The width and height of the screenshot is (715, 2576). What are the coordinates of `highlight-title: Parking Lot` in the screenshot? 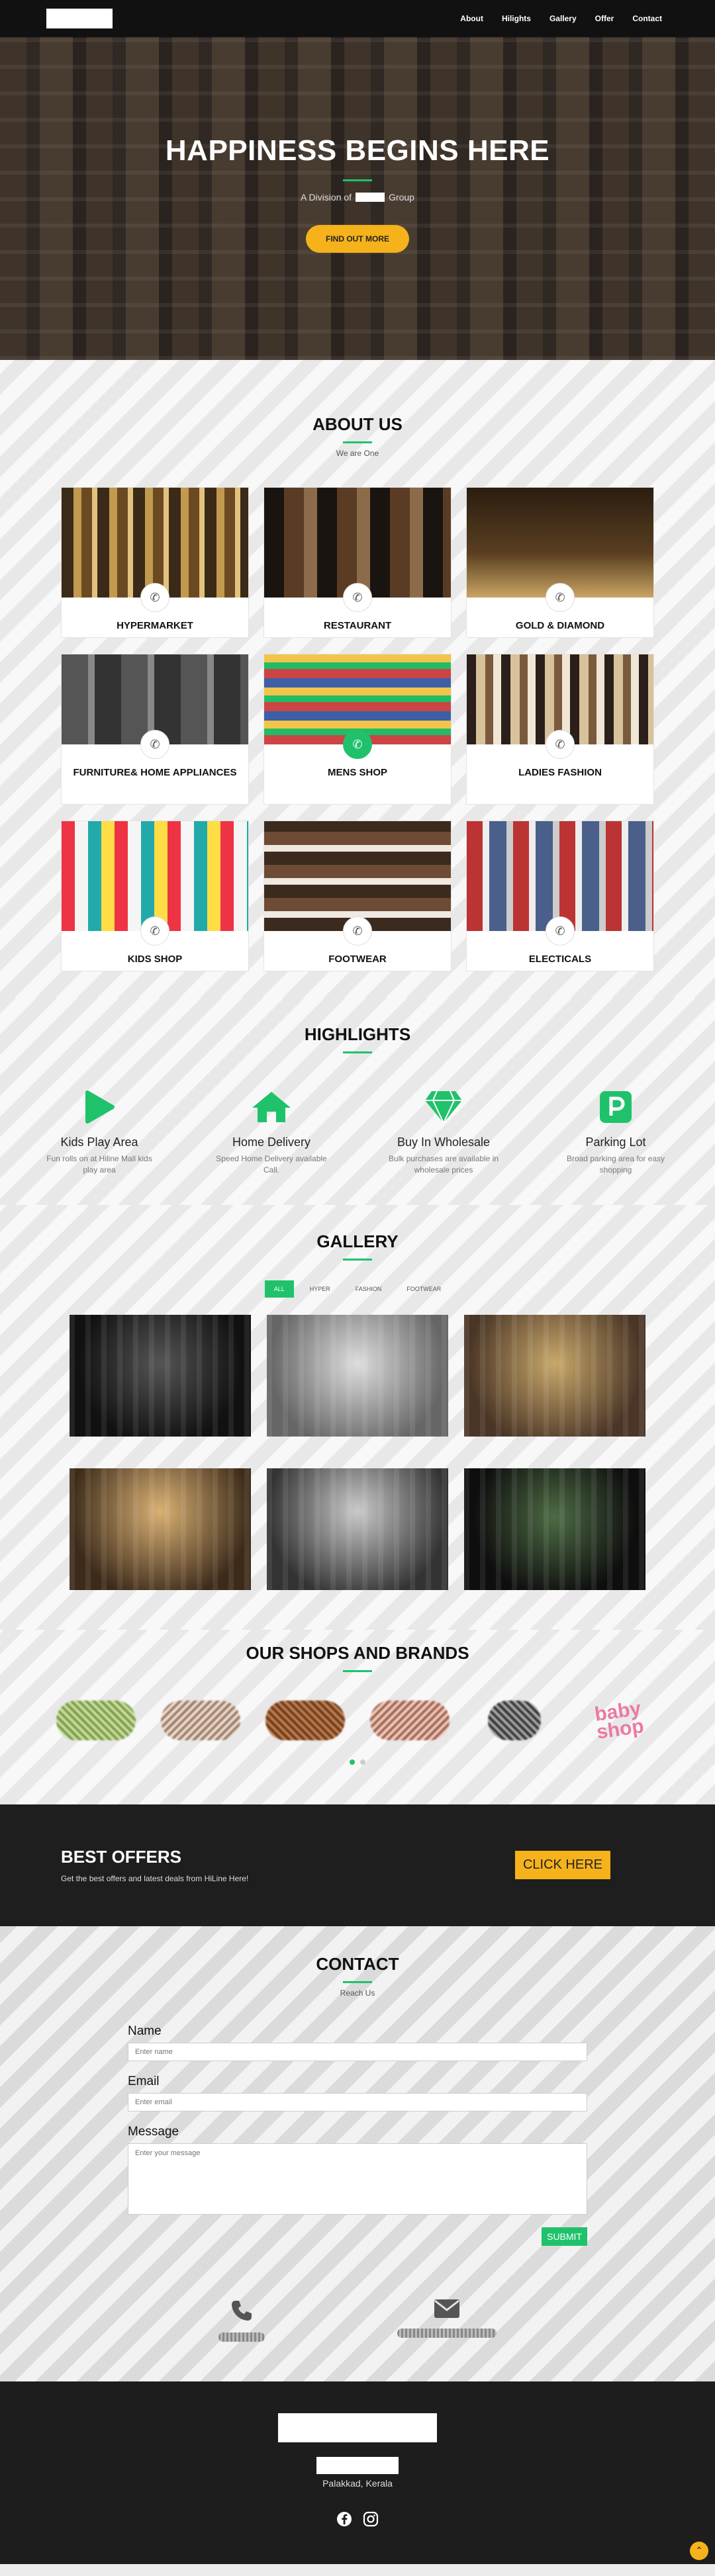 It's located at (615, 1142).